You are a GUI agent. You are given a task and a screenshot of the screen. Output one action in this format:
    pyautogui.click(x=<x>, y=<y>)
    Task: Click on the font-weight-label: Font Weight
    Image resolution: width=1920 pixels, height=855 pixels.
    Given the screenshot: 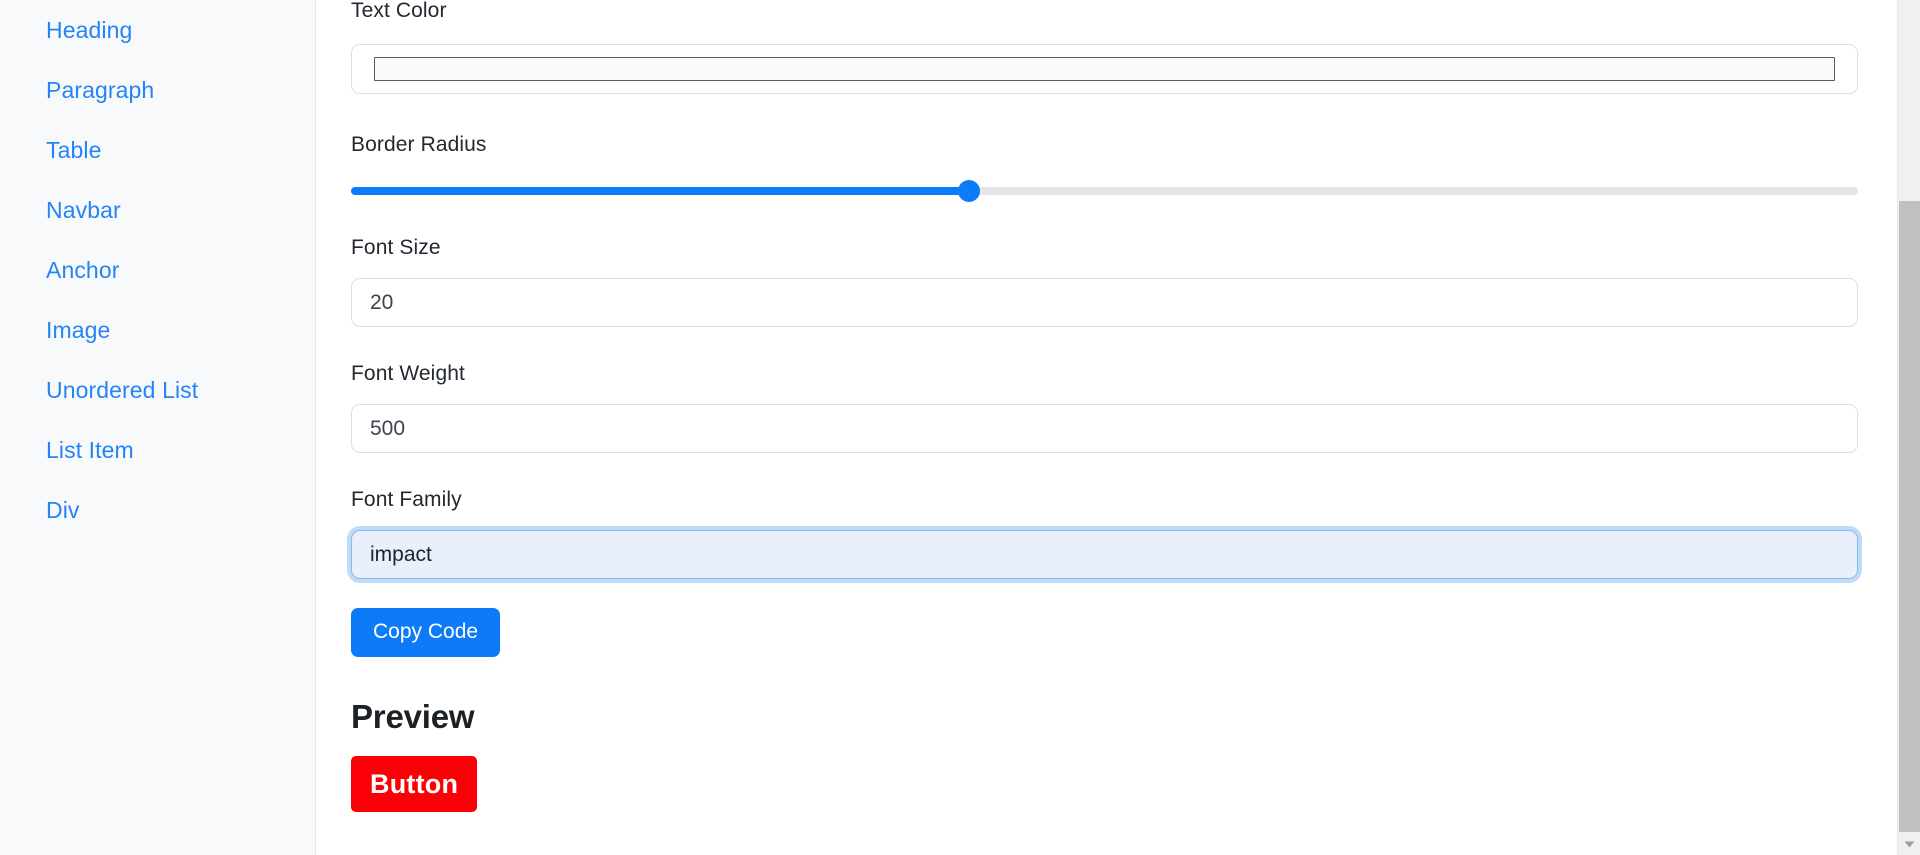 What is the action you would take?
    pyautogui.click(x=408, y=373)
    